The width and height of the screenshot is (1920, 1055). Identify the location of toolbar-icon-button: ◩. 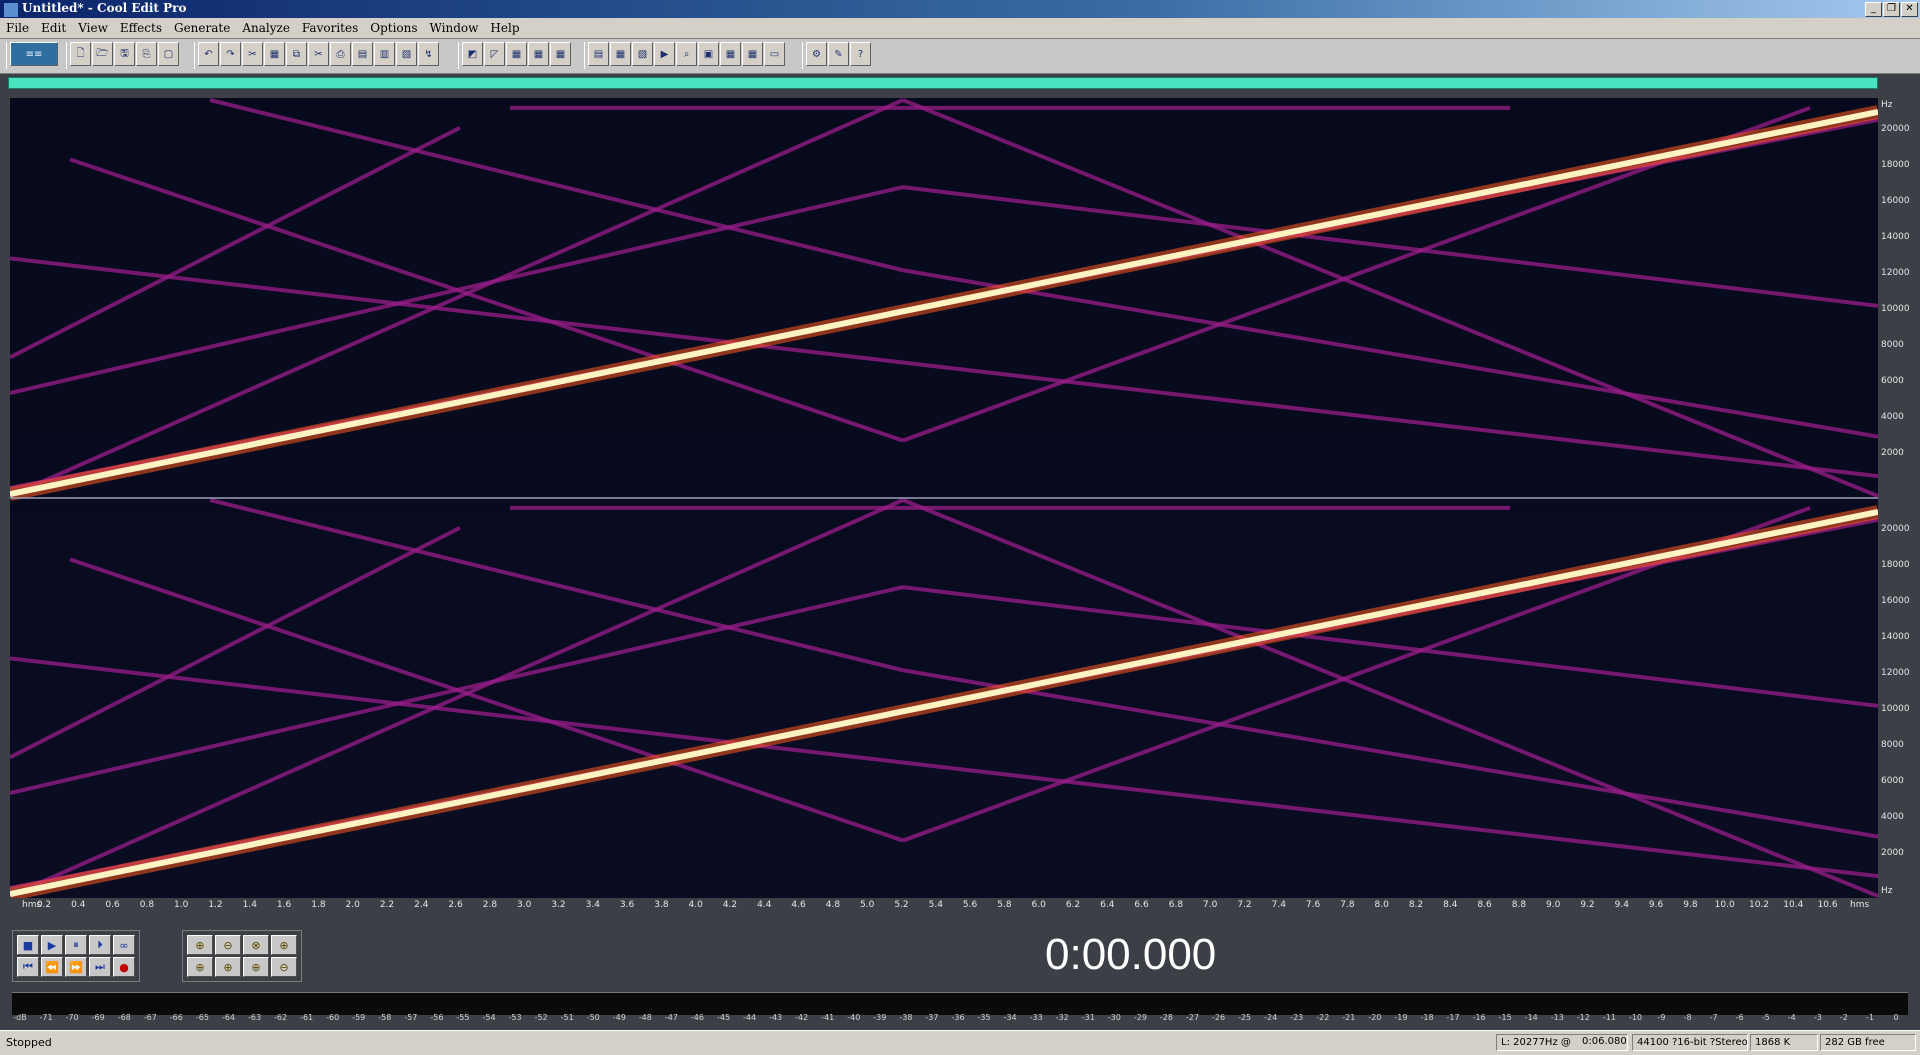
(472, 54).